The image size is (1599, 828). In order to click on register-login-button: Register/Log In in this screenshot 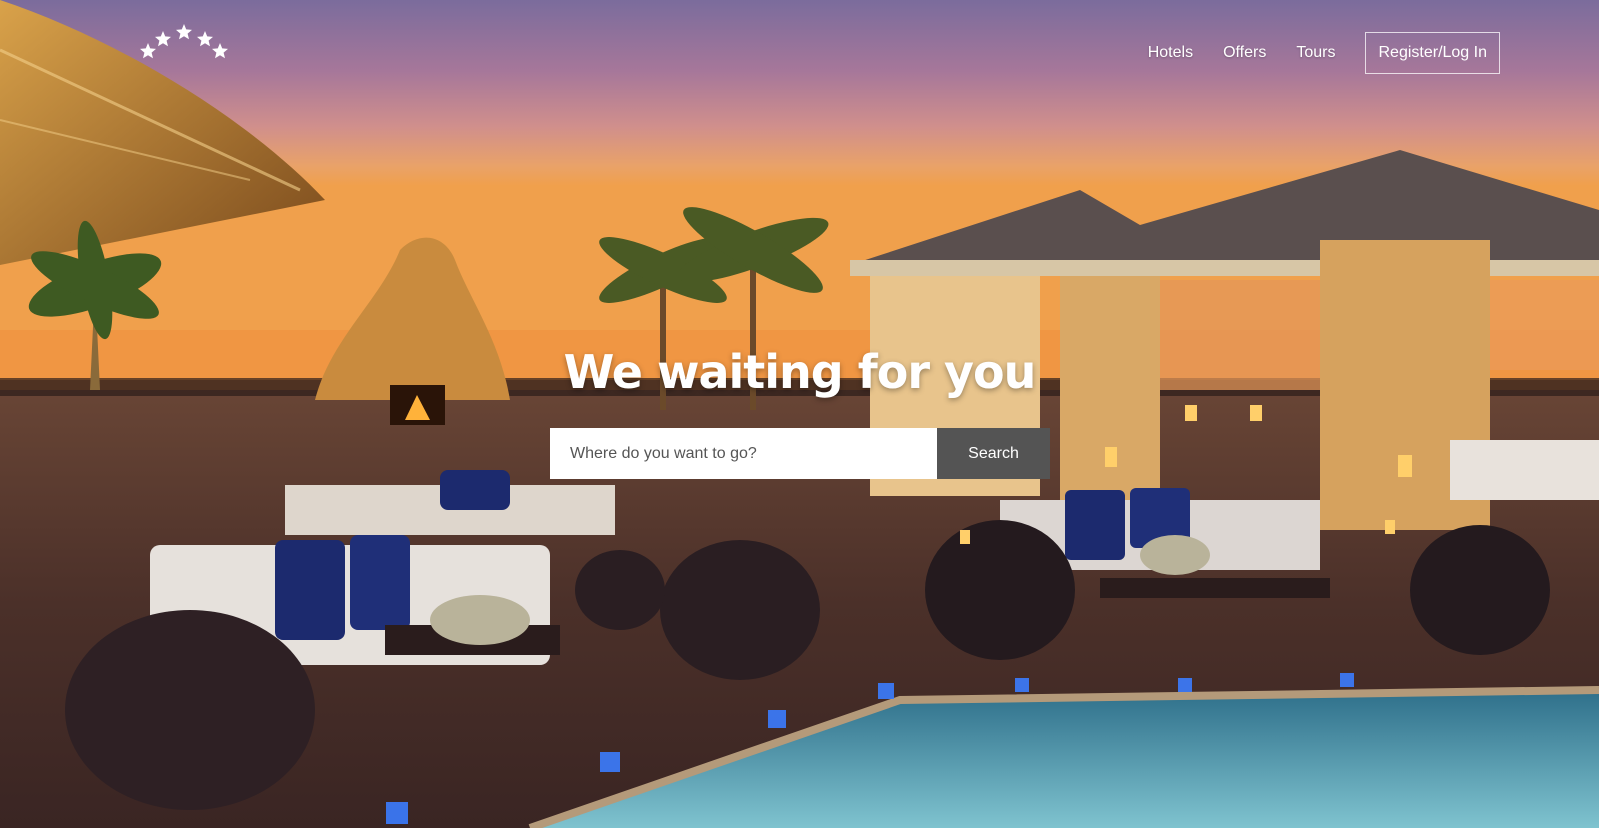, I will do `click(1432, 53)`.